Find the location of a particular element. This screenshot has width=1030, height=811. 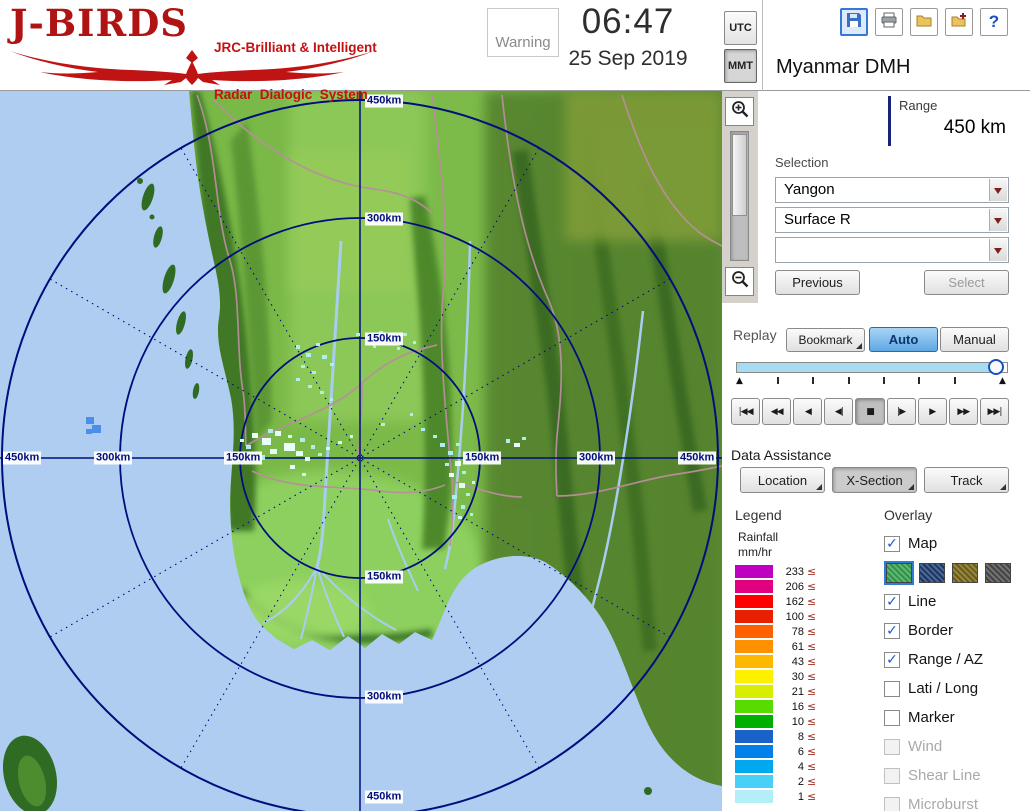

overlay-label: Range / AZ is located at coordinates (946, 659).